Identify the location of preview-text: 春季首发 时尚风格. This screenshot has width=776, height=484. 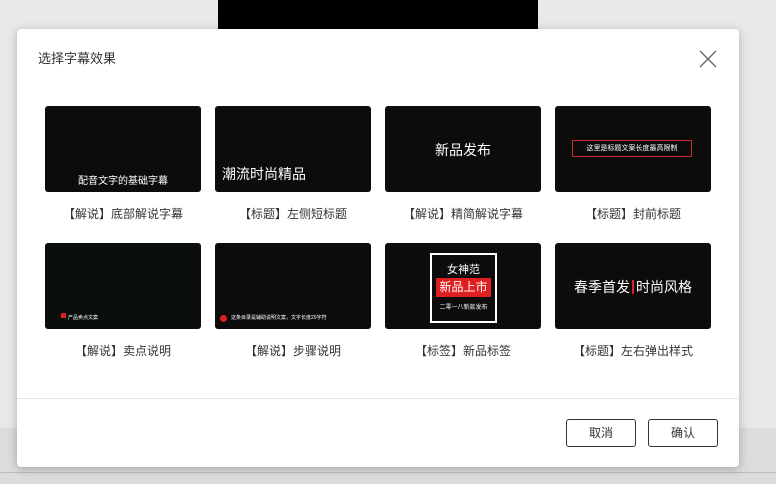
(633, 287).